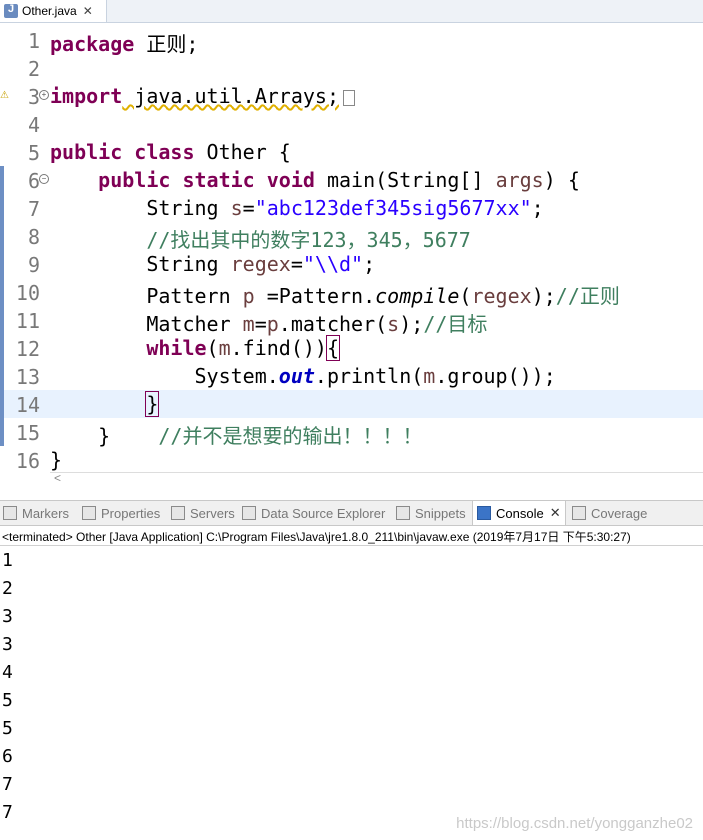 The image size is (703, 840). I want to click on code-line-5: 5 public class Other {, so click(351, 152).